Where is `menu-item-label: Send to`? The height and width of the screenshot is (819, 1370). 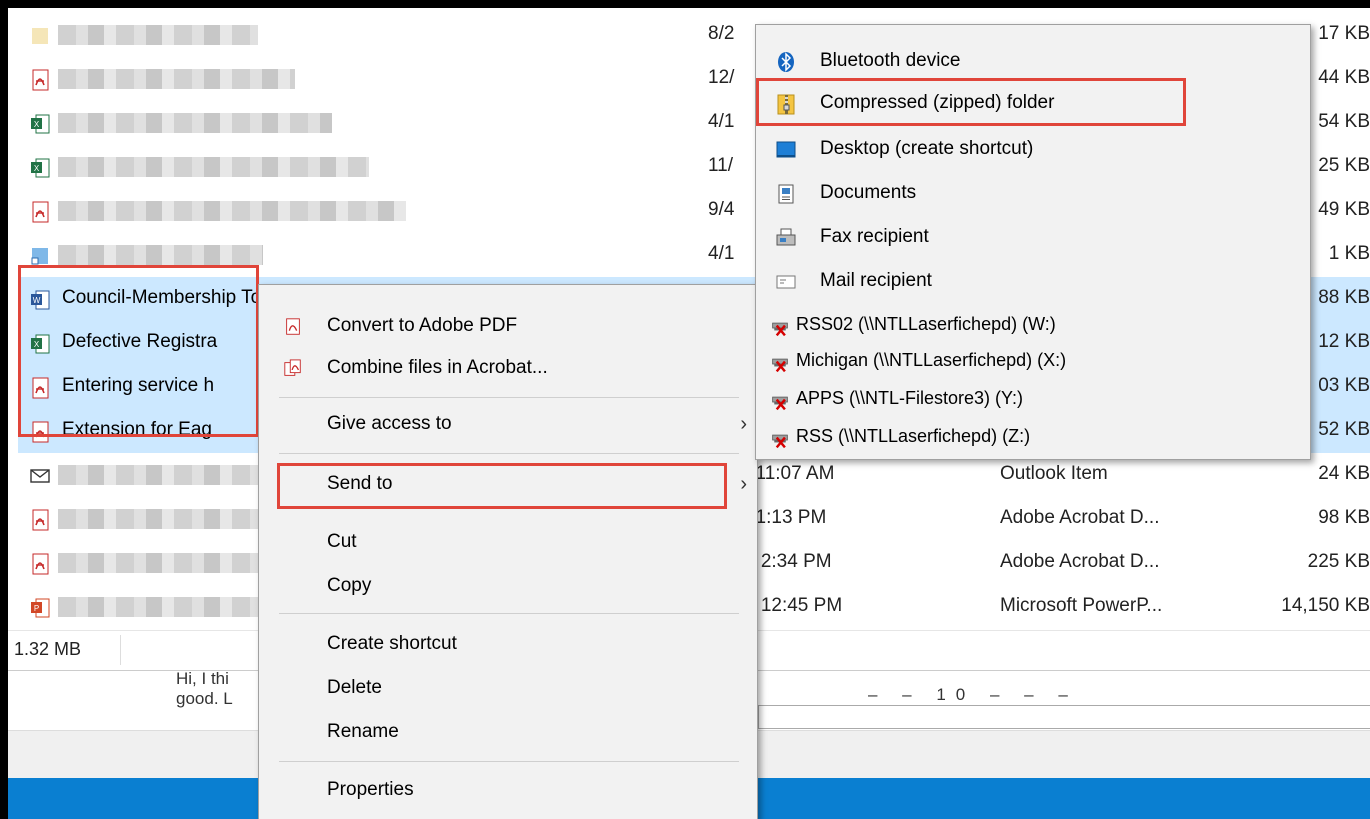 menu-item-label: Send to is located at coordinates (360, 483).